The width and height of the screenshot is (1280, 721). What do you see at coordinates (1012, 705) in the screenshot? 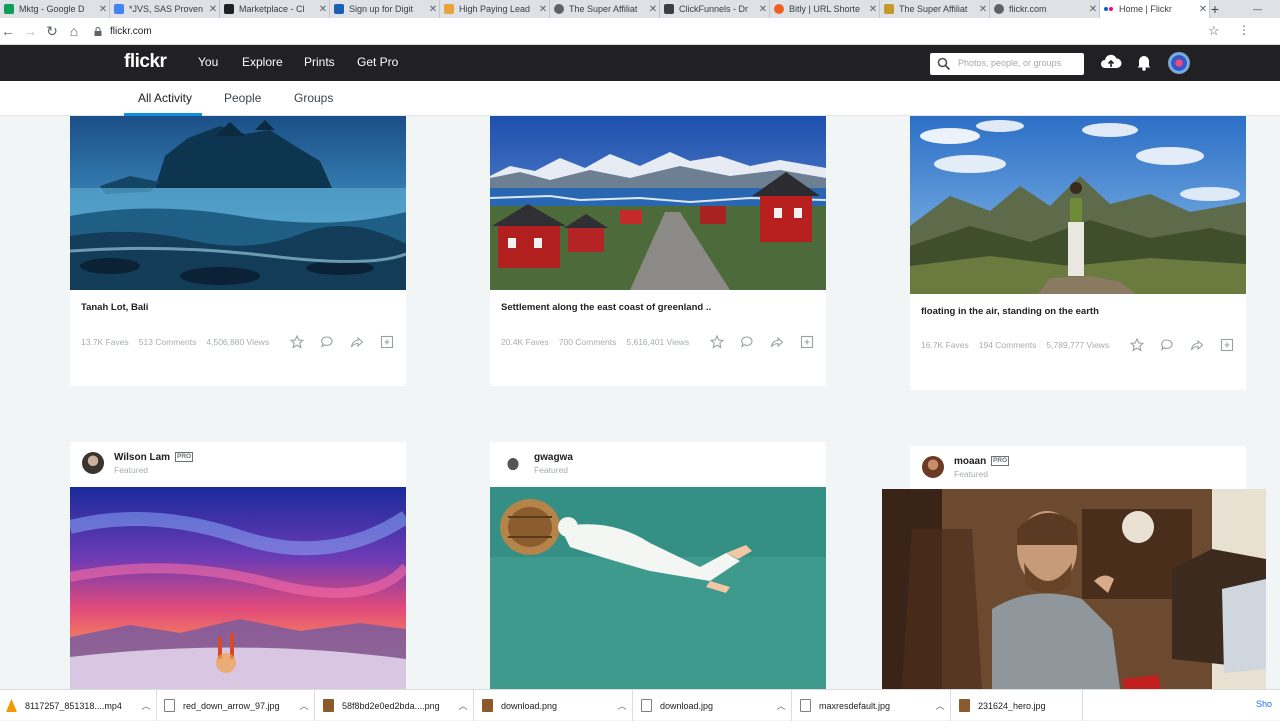
I see `download-filename: 231624_hero.jpg` at bounding box center [1012, 705].